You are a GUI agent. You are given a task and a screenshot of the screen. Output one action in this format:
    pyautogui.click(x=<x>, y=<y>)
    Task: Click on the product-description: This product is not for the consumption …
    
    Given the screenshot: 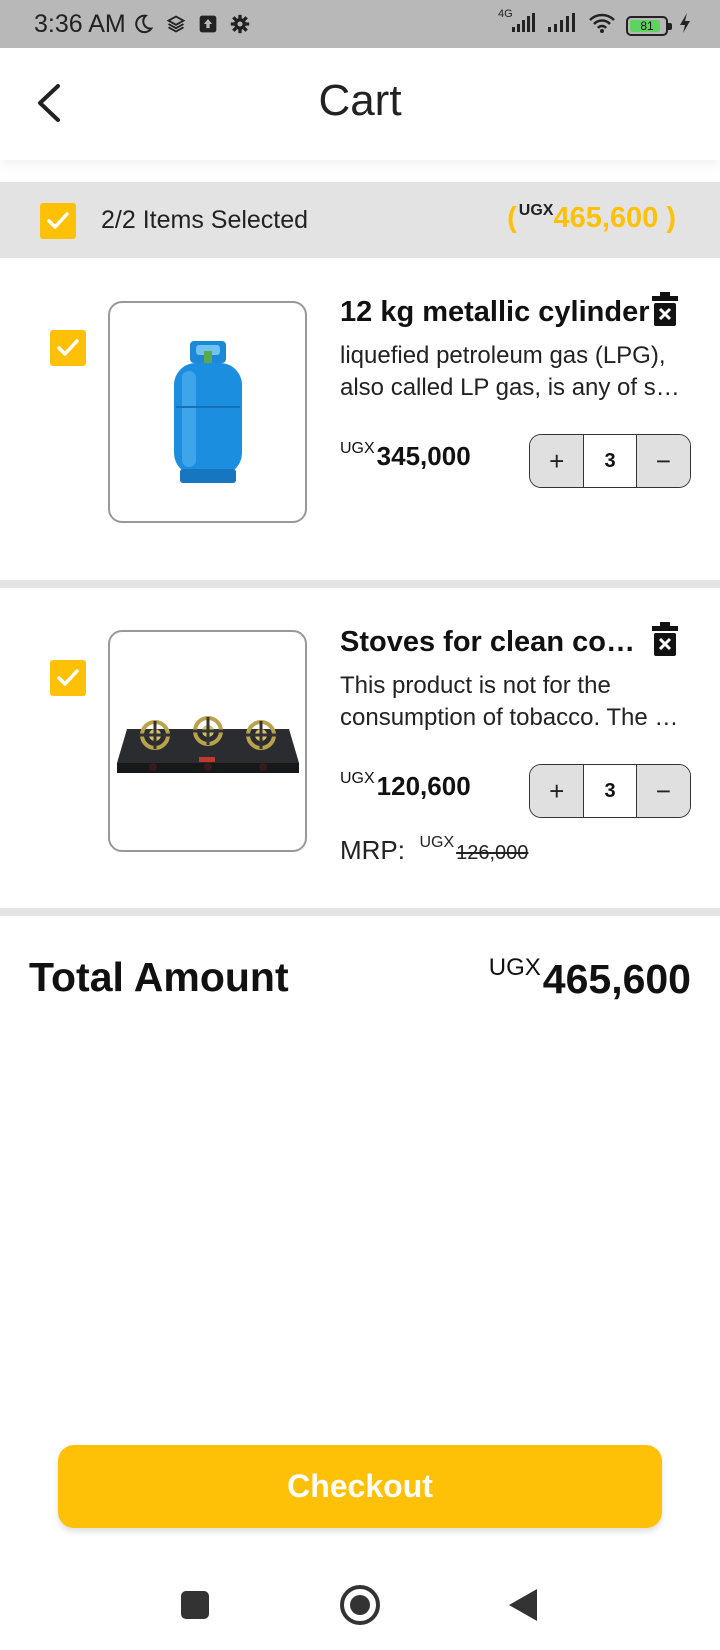 What is the action you would take?
    pyautogui.click(x=510, y=702)
    